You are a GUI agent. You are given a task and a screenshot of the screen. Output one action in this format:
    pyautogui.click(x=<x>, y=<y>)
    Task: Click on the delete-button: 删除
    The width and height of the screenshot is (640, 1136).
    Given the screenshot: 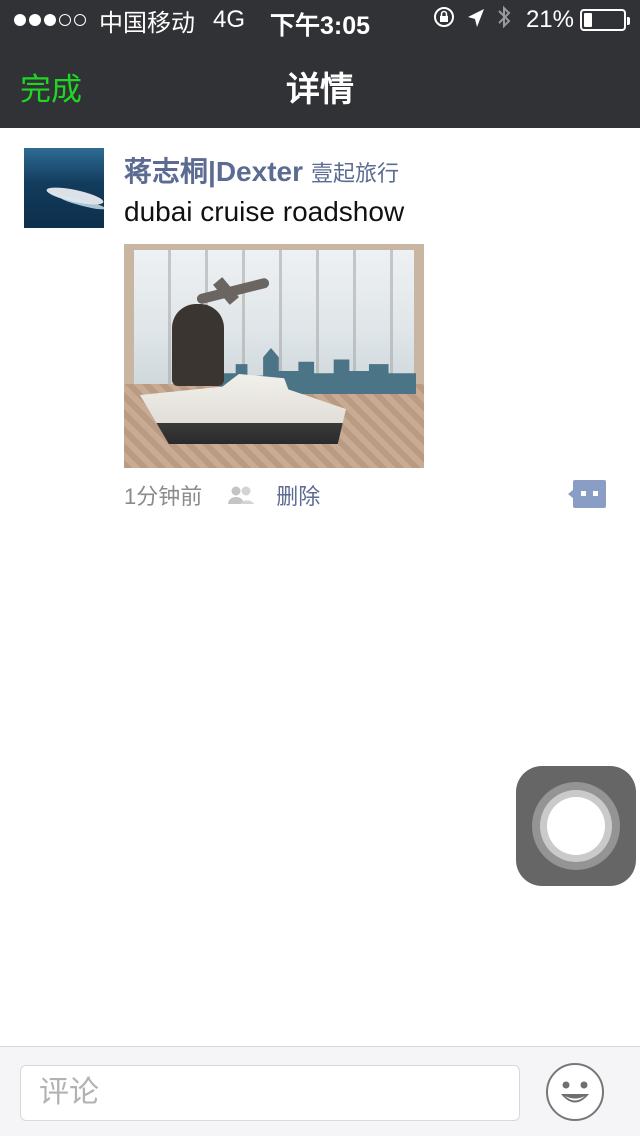 What is the action you would take?
    pyautogui.click(x=298, y=495)
    